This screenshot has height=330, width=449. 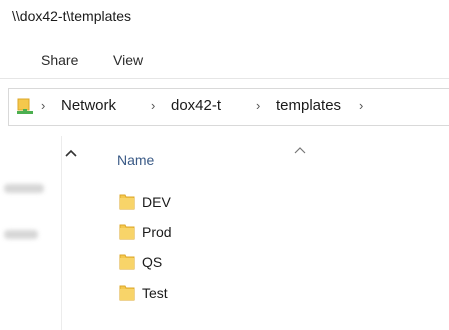 I want to click on navigation-pane, so click(x=31, y=233).